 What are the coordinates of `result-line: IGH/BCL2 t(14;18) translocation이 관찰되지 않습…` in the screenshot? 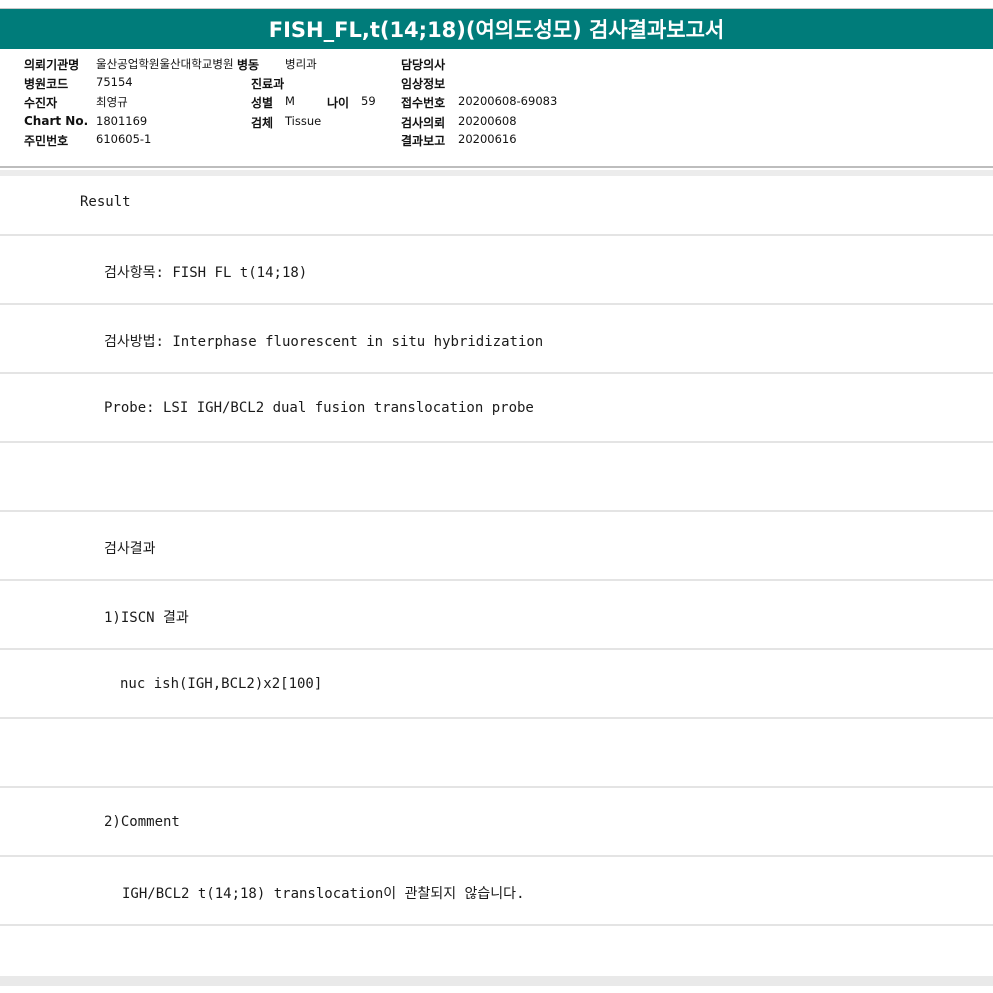 It's located at (496, 891).